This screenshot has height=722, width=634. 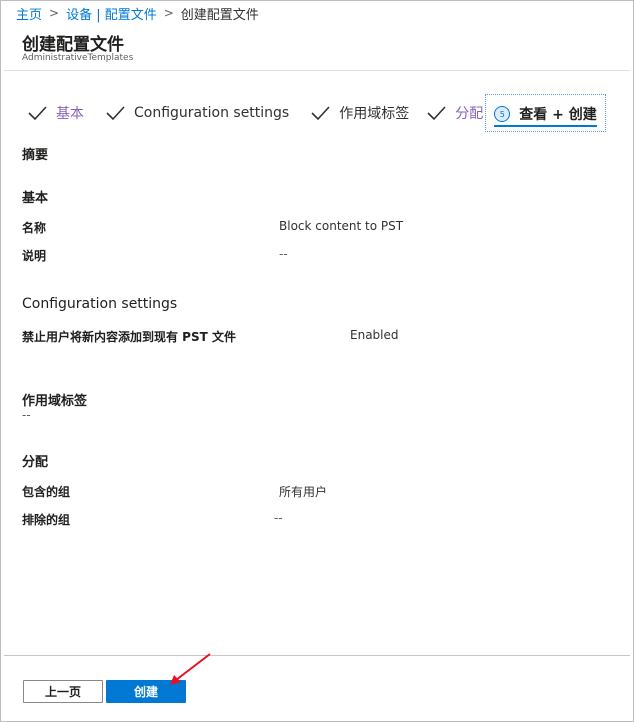 I want to click on setting-label: 禁止用户将新内容添加到现有 PST 文件, so click(x=129, y=337).